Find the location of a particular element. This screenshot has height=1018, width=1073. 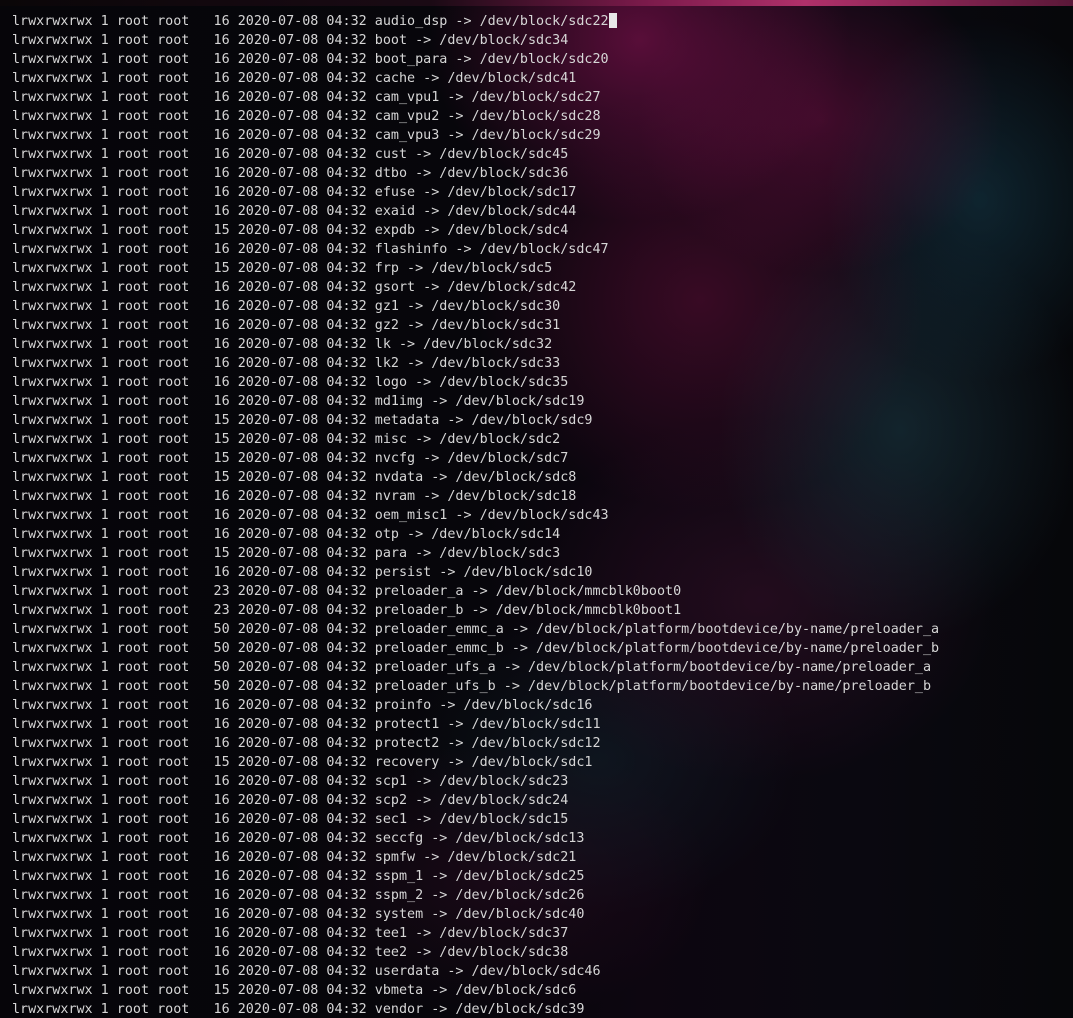

text-cursor is located at coordinates (612, 20).